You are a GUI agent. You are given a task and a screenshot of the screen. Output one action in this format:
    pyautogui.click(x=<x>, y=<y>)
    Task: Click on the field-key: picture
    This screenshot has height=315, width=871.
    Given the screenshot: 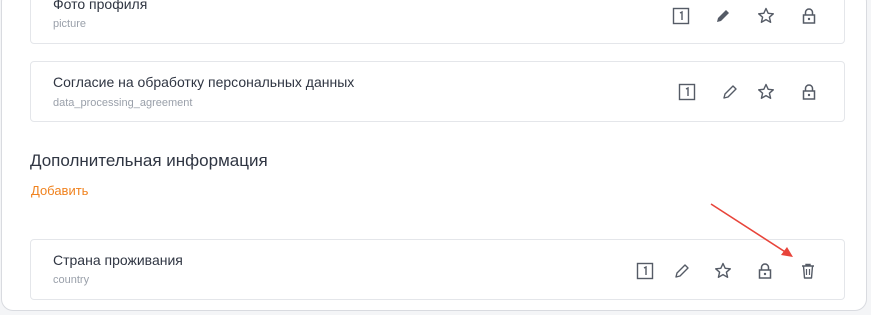 What is the action you would take?
    pyautogui.click(x=70, y=24)
    